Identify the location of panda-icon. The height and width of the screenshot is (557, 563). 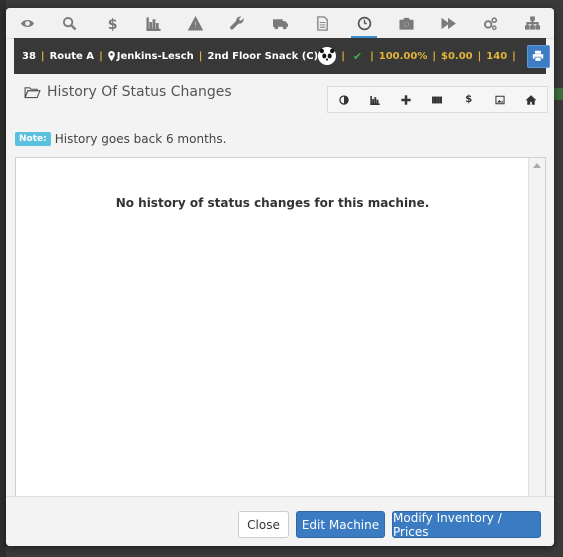
(327, 56).